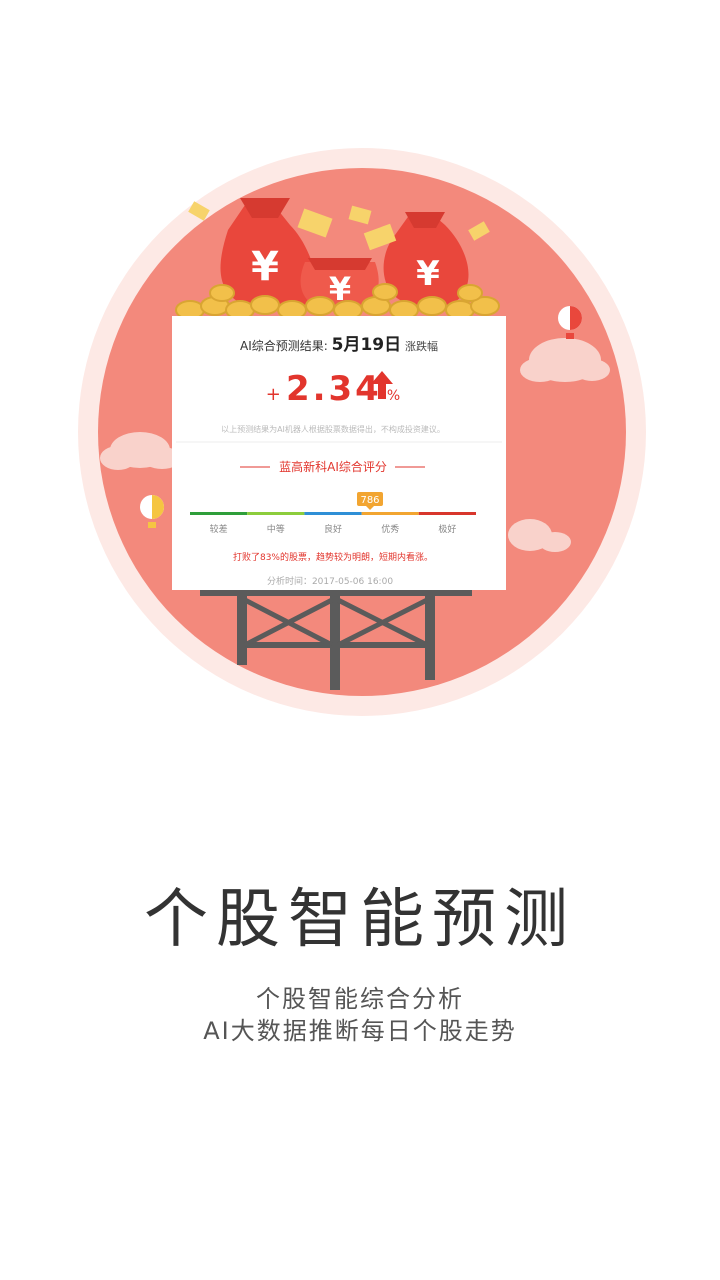 This screenshot has width=720, height=1280. I want to click on score-level-label: 中等, so click(276, 529).